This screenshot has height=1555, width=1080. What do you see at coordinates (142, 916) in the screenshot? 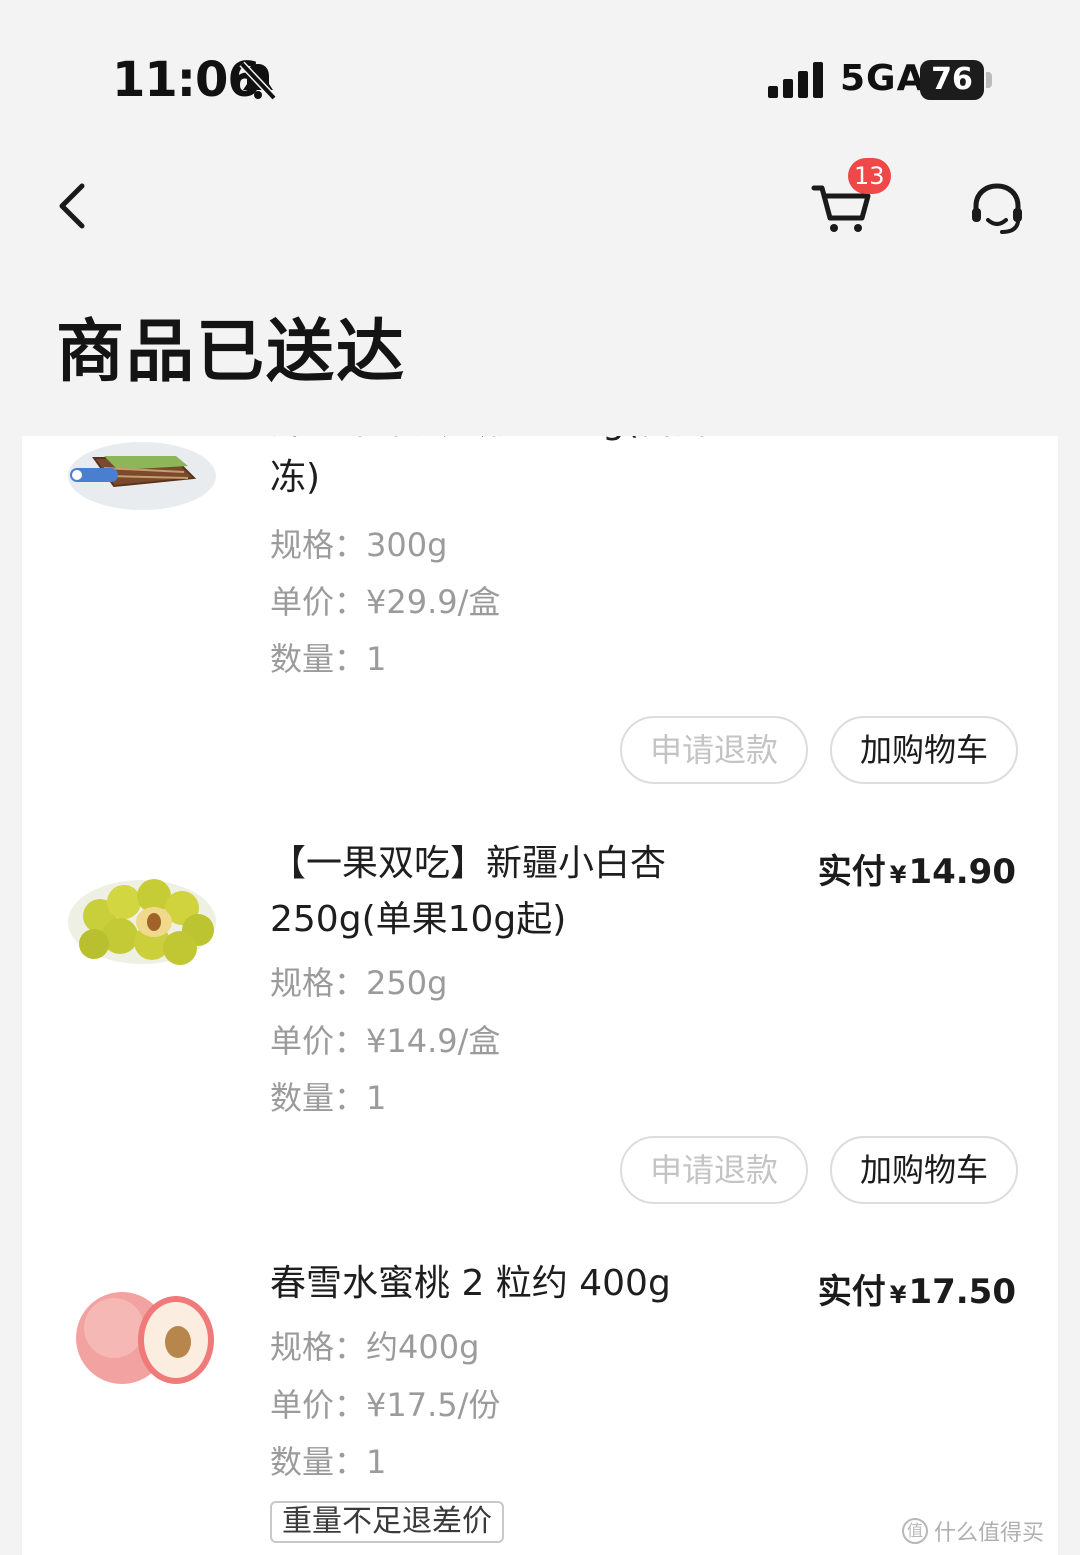
I see `product-image-apricot` at bounding box center [142, 916].